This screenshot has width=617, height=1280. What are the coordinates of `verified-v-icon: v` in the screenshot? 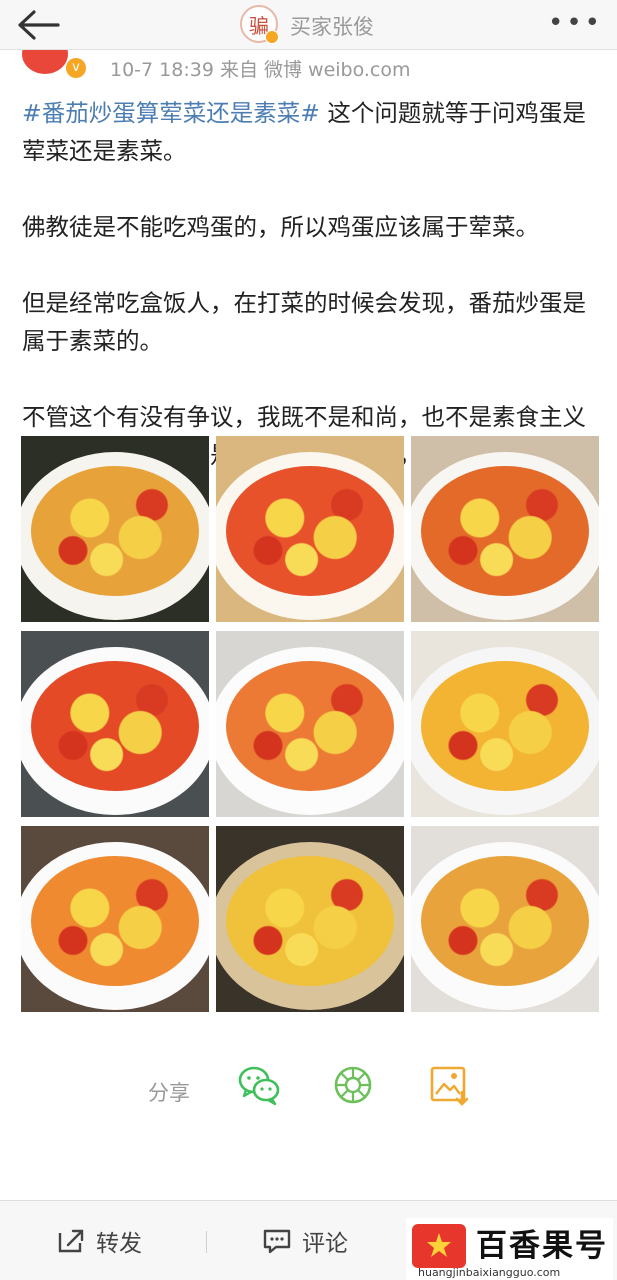 It's located at (76, 68).